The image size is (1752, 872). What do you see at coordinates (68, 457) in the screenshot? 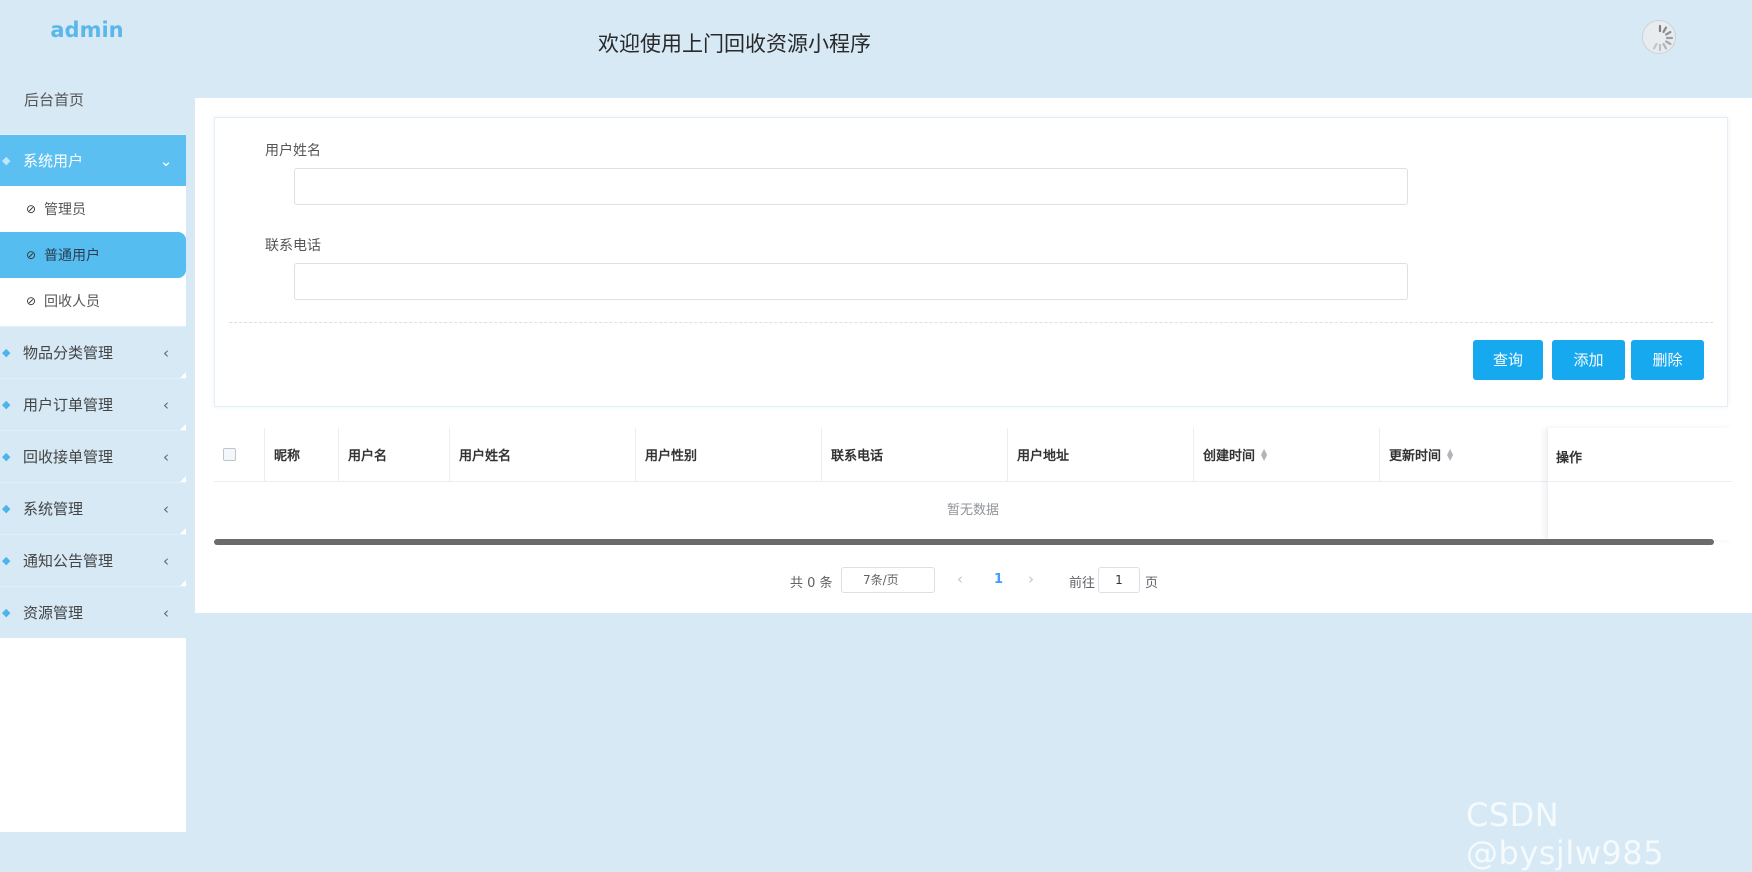
I see `sidebar-group-label: 回收接单管理` at bounding box center [68, 457].